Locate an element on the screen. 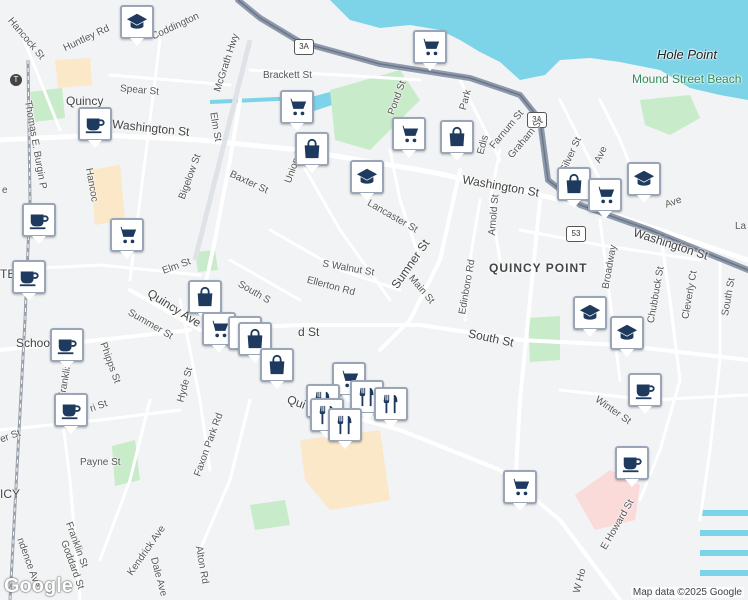  label-school: School is located at coordinates (34, 343).